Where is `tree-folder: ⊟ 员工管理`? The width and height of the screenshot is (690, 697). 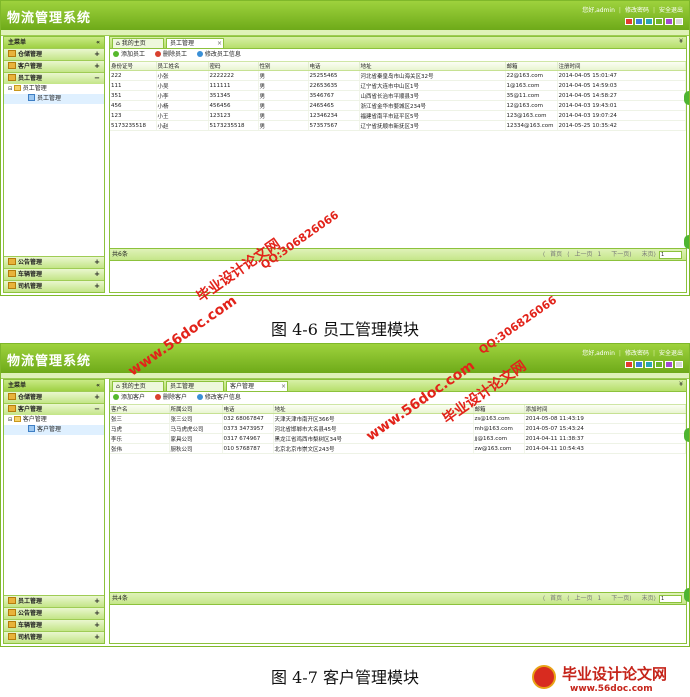
tree-folder: ⊟ 员工管理 is located at coordinates (54, 89).